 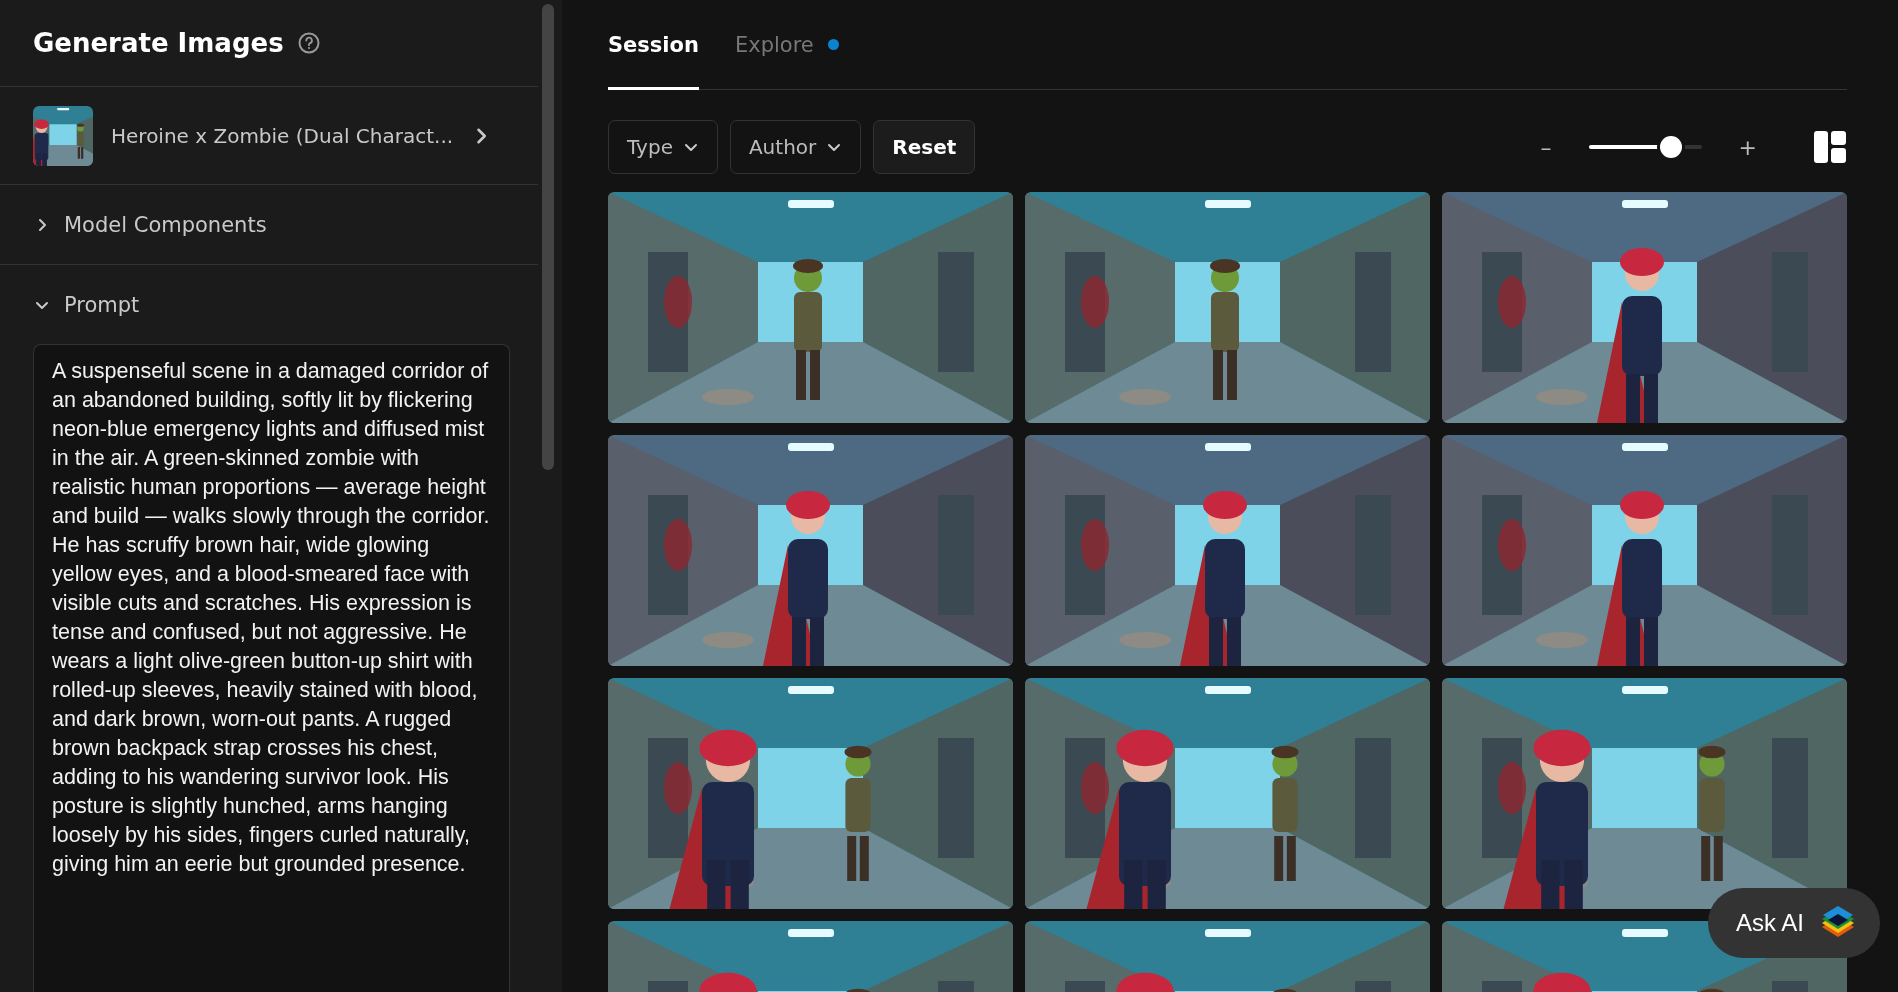 What do you see at coordinates (1546, 147) in the screenshot?
I see `zoom-out-button: –` at bounding box center [1546, 147].